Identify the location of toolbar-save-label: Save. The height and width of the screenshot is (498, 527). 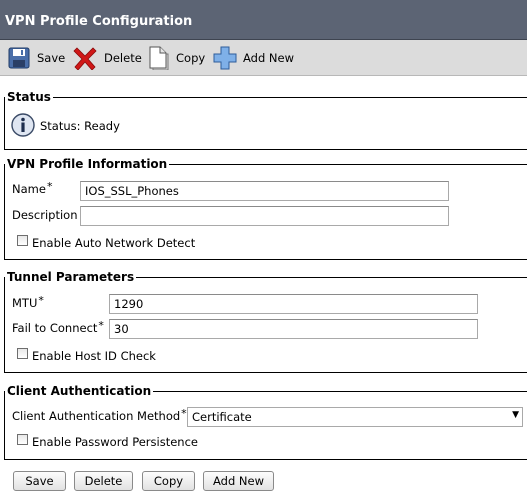
(51, 58).